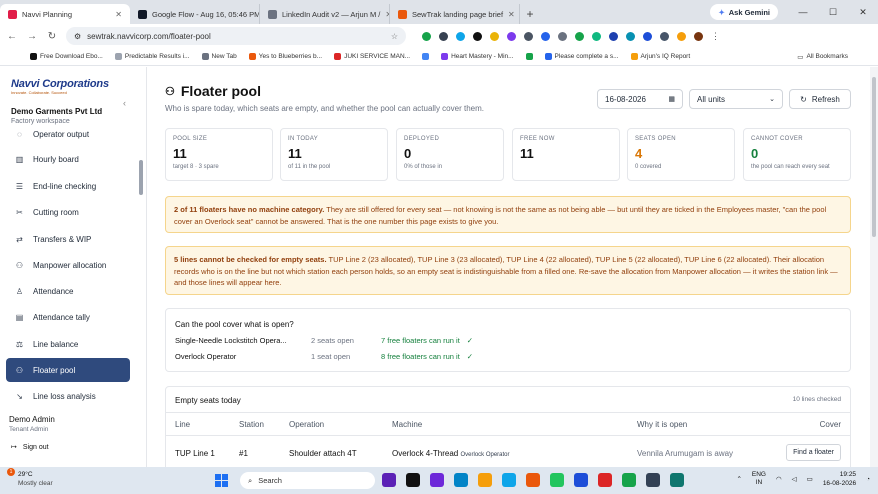 The height and width of the screenshot is (494, 878). Describe the element at coordinates (640, 99) in the screenshot. I see `date-picker: 16-08-2026 ▦` at that location.